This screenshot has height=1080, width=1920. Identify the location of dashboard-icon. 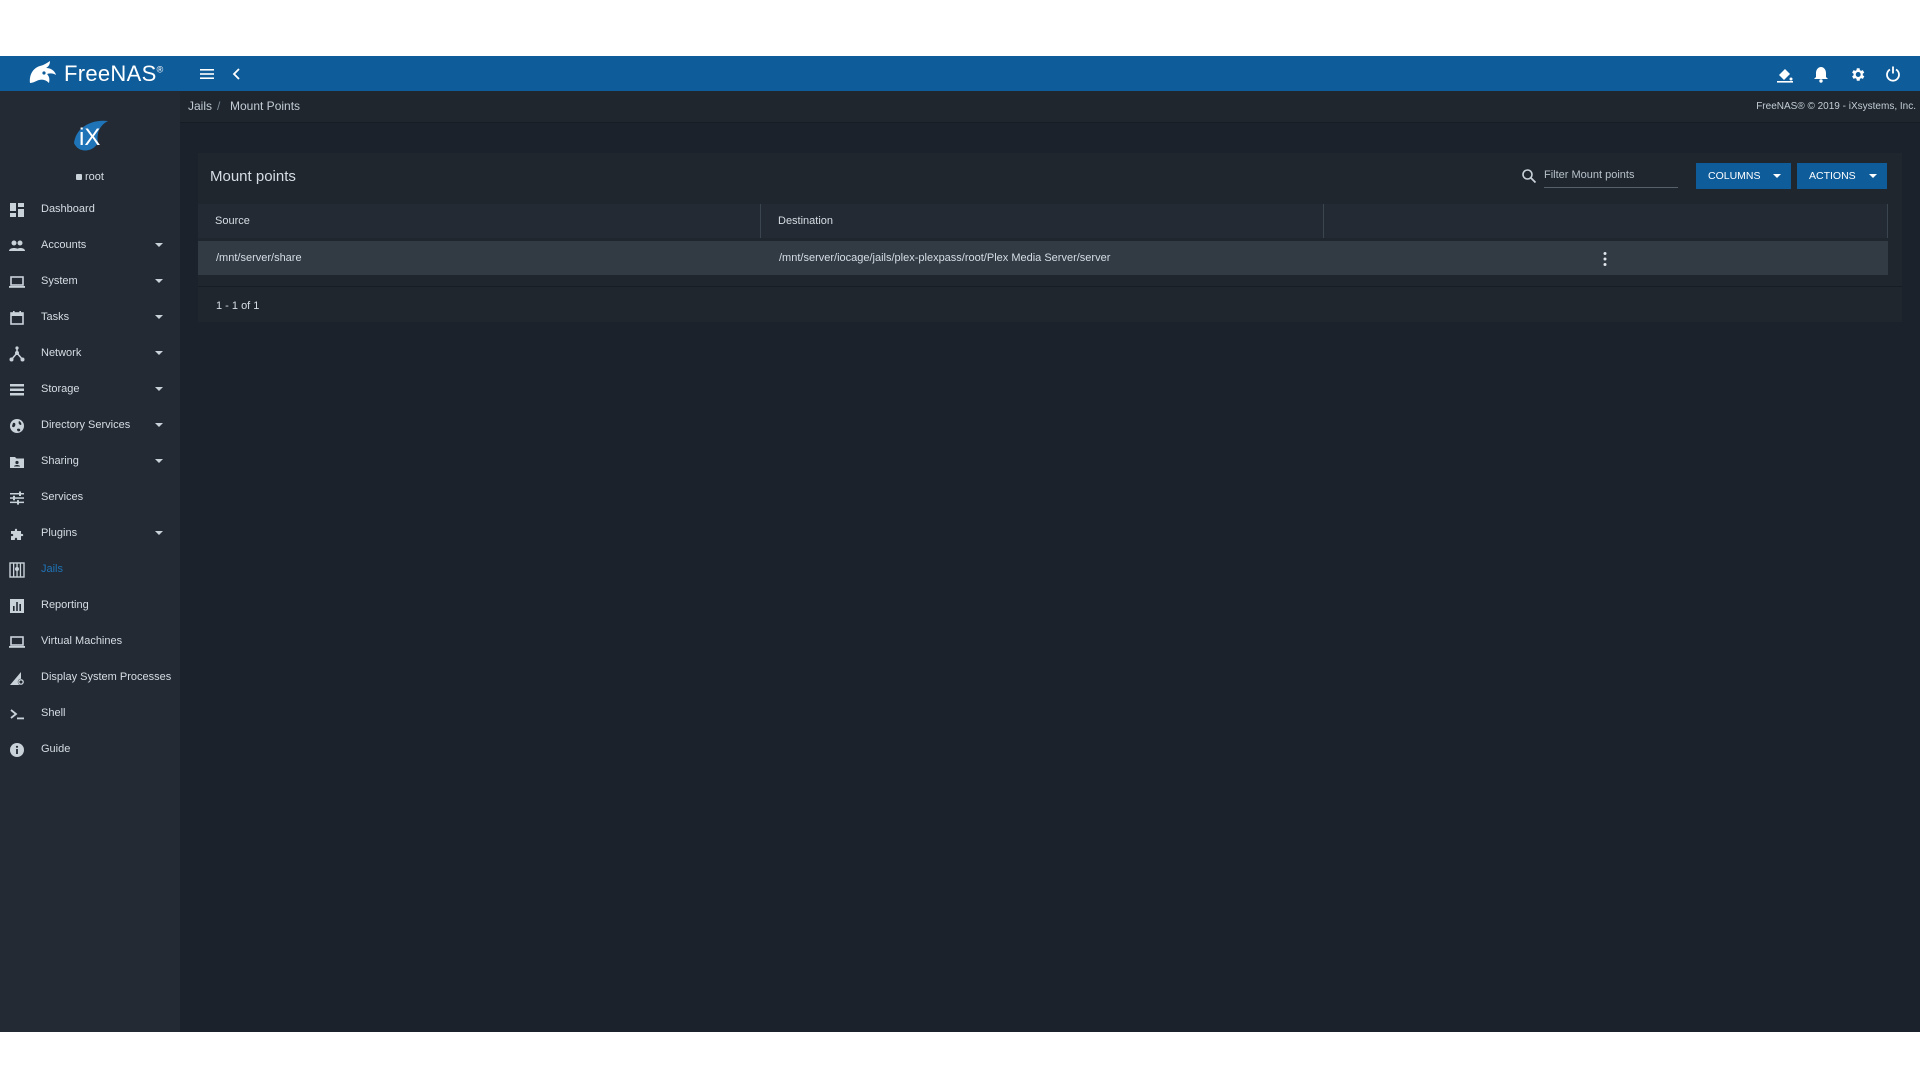
(17, 210).